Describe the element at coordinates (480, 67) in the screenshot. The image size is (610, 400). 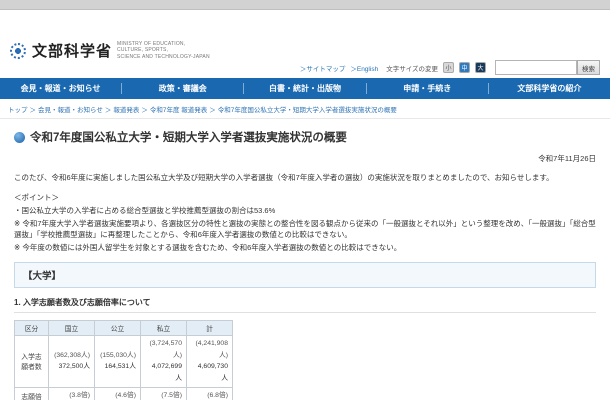
I see `font-size-large-button: 大` at that location.